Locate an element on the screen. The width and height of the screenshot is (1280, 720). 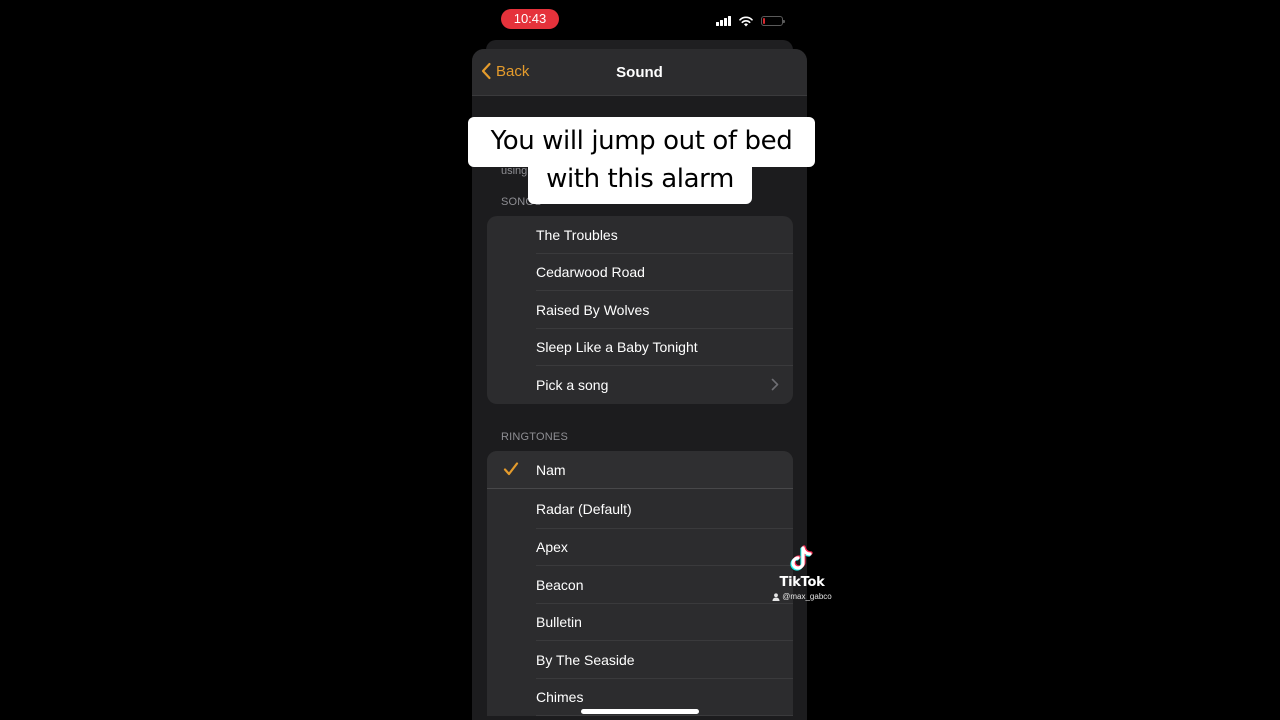
tiktok-username-row: @max_gabco is located at coordinates (802, 596).